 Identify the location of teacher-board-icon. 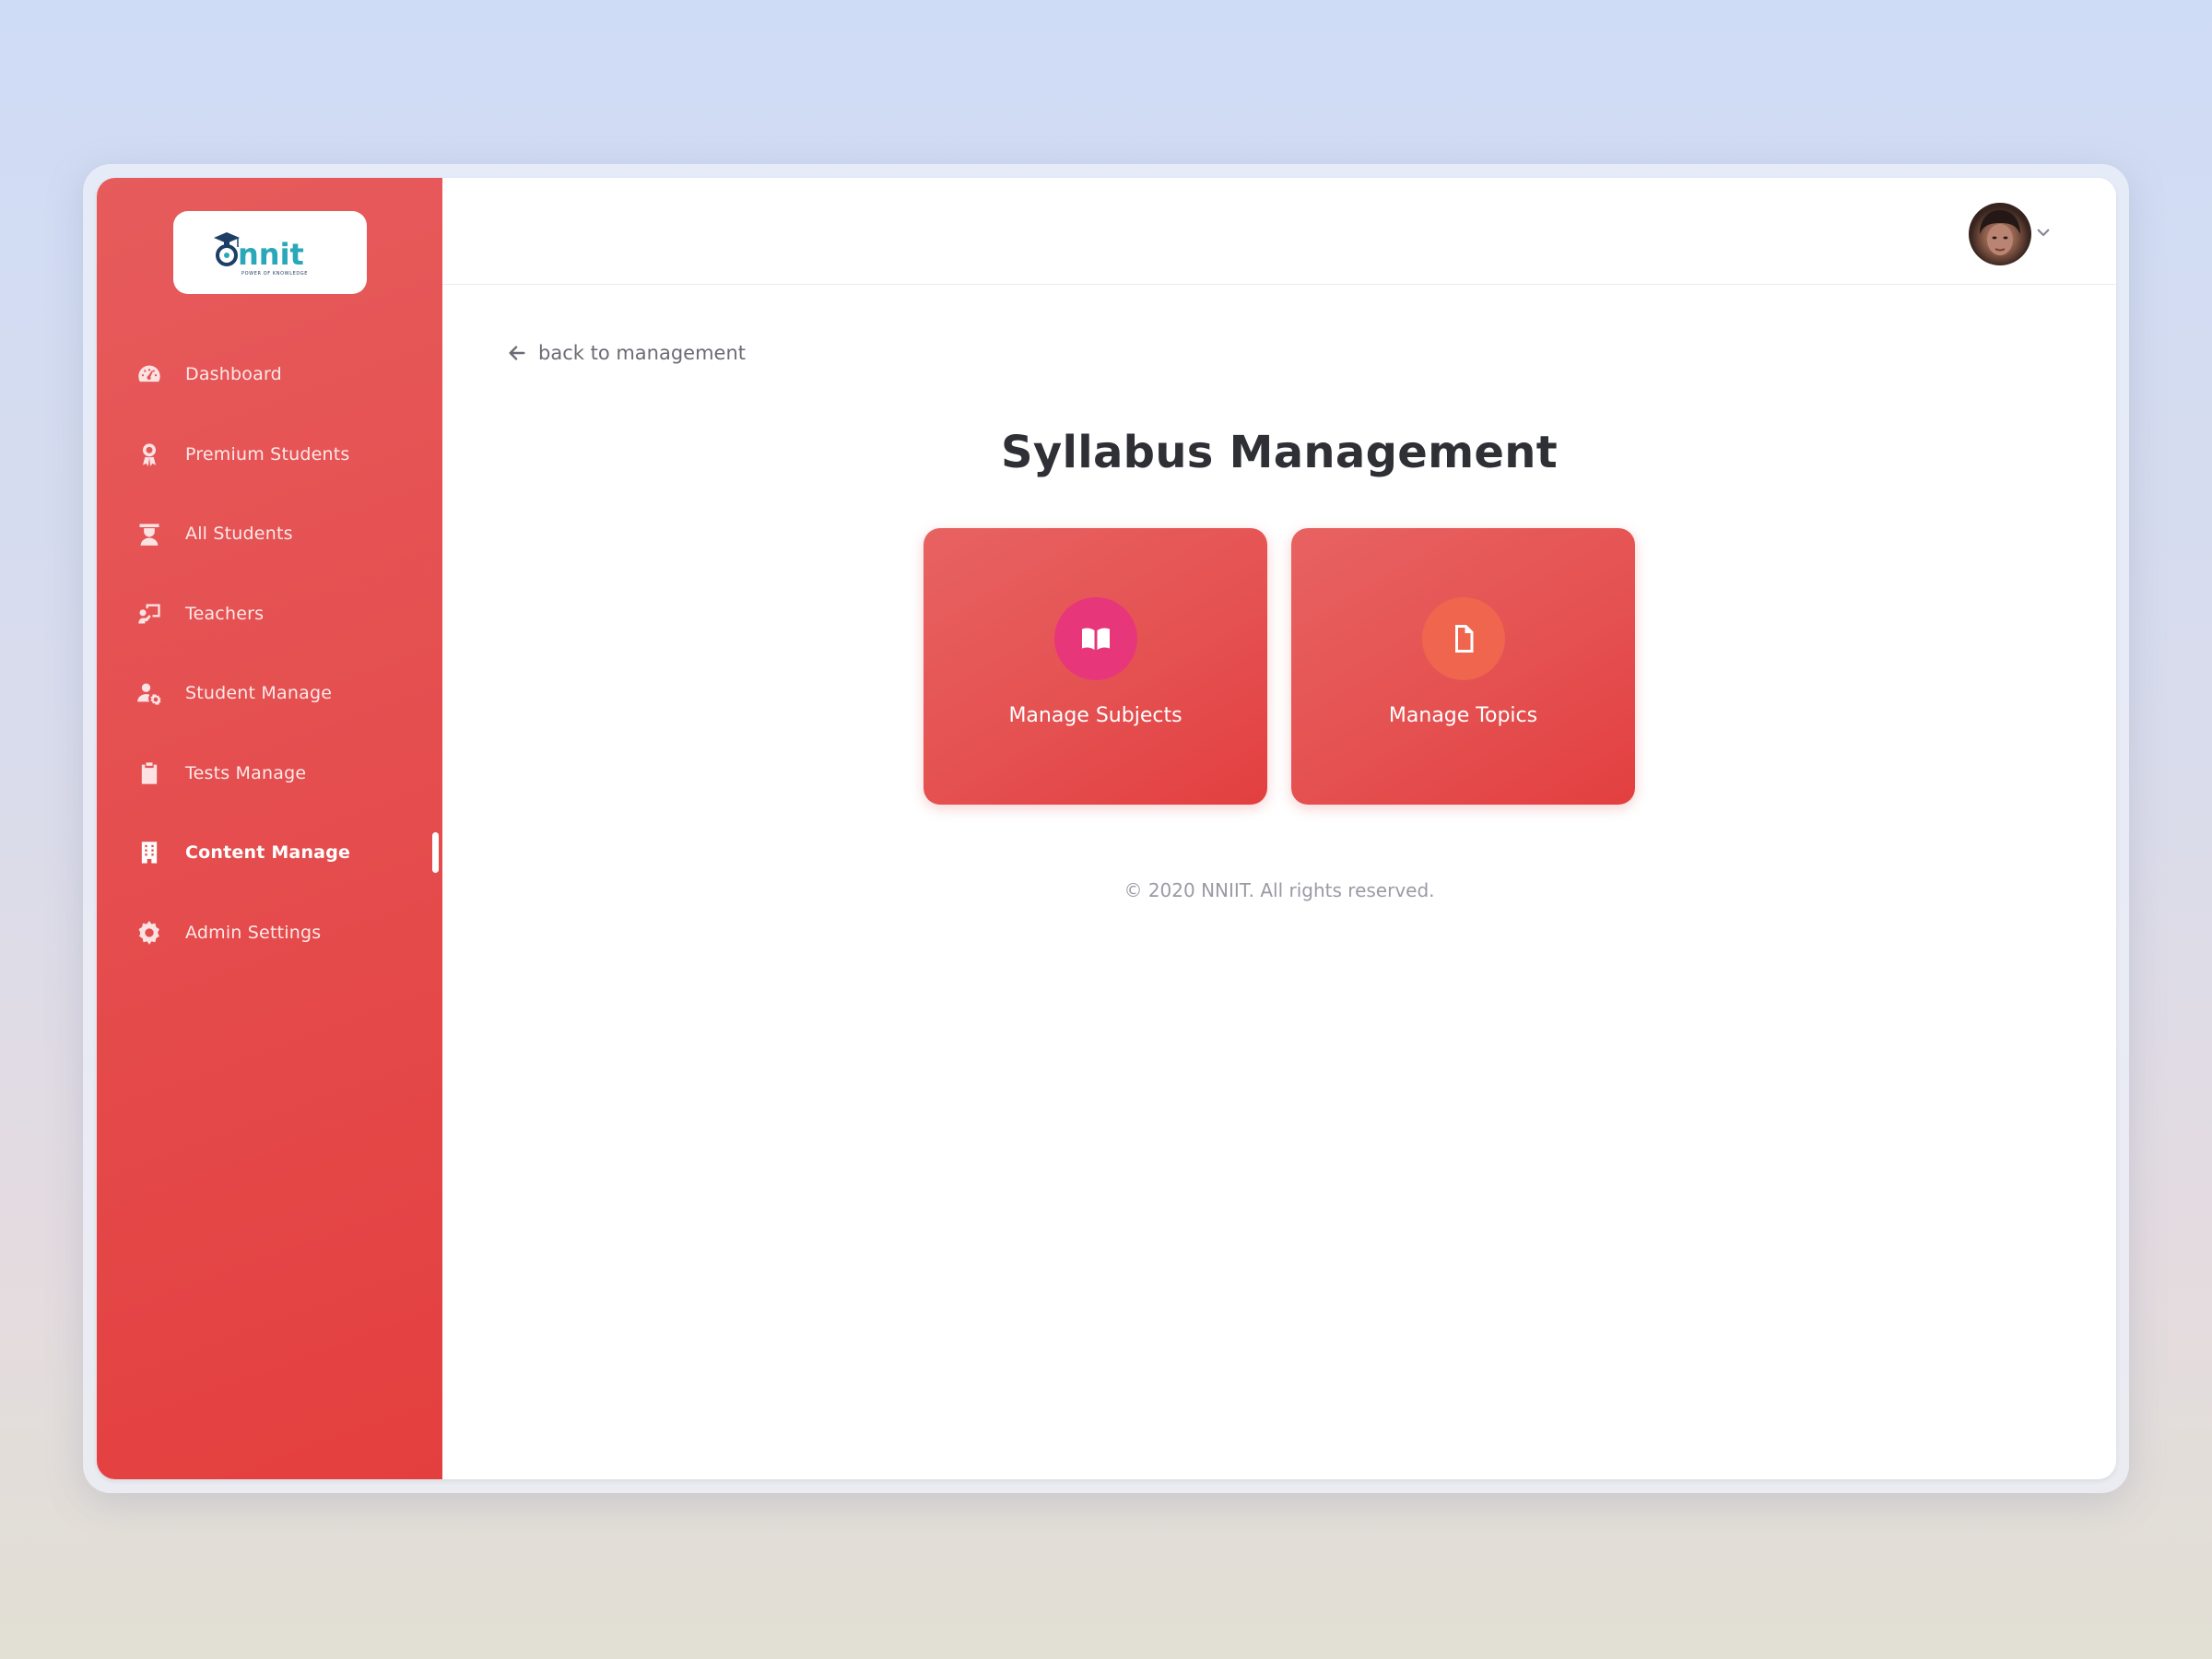
(149, 614).